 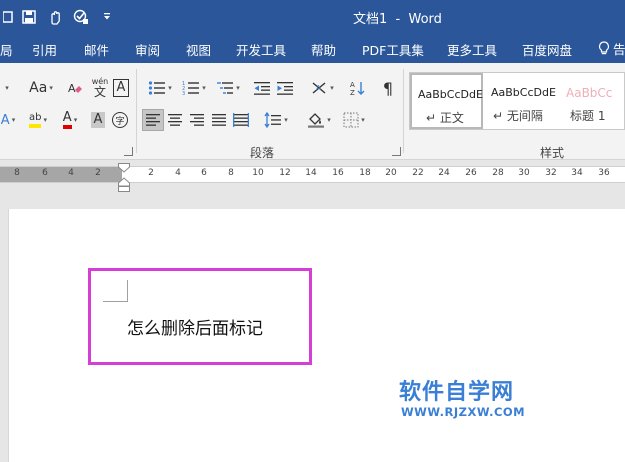 What do you see at coordinates (96, 49) in the screenshot?
I see `tab-mailings: 邮件` at bounding box center [96, 49].